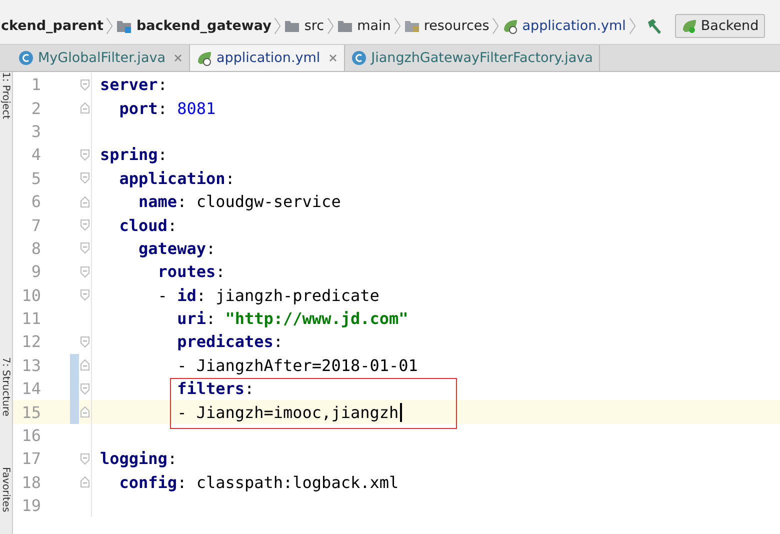  Describe the element at coordinates (230, 342) in the screenshot. I see `code-line: predicates:` at that location.